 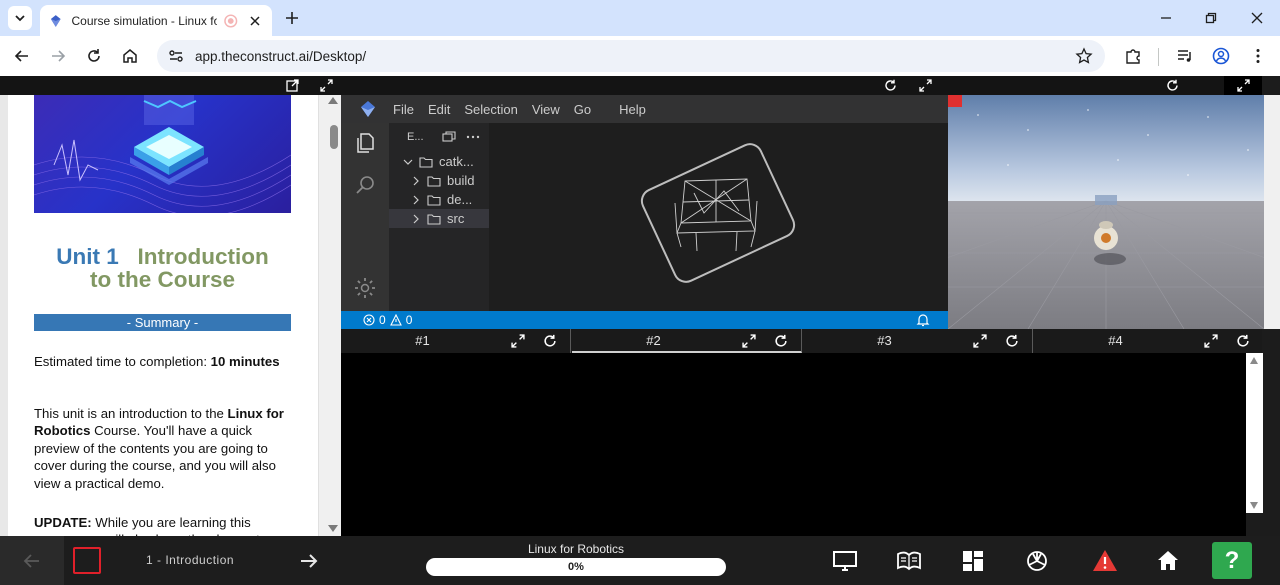 I want to click on new-tab-button, so click(x=292, y=18).